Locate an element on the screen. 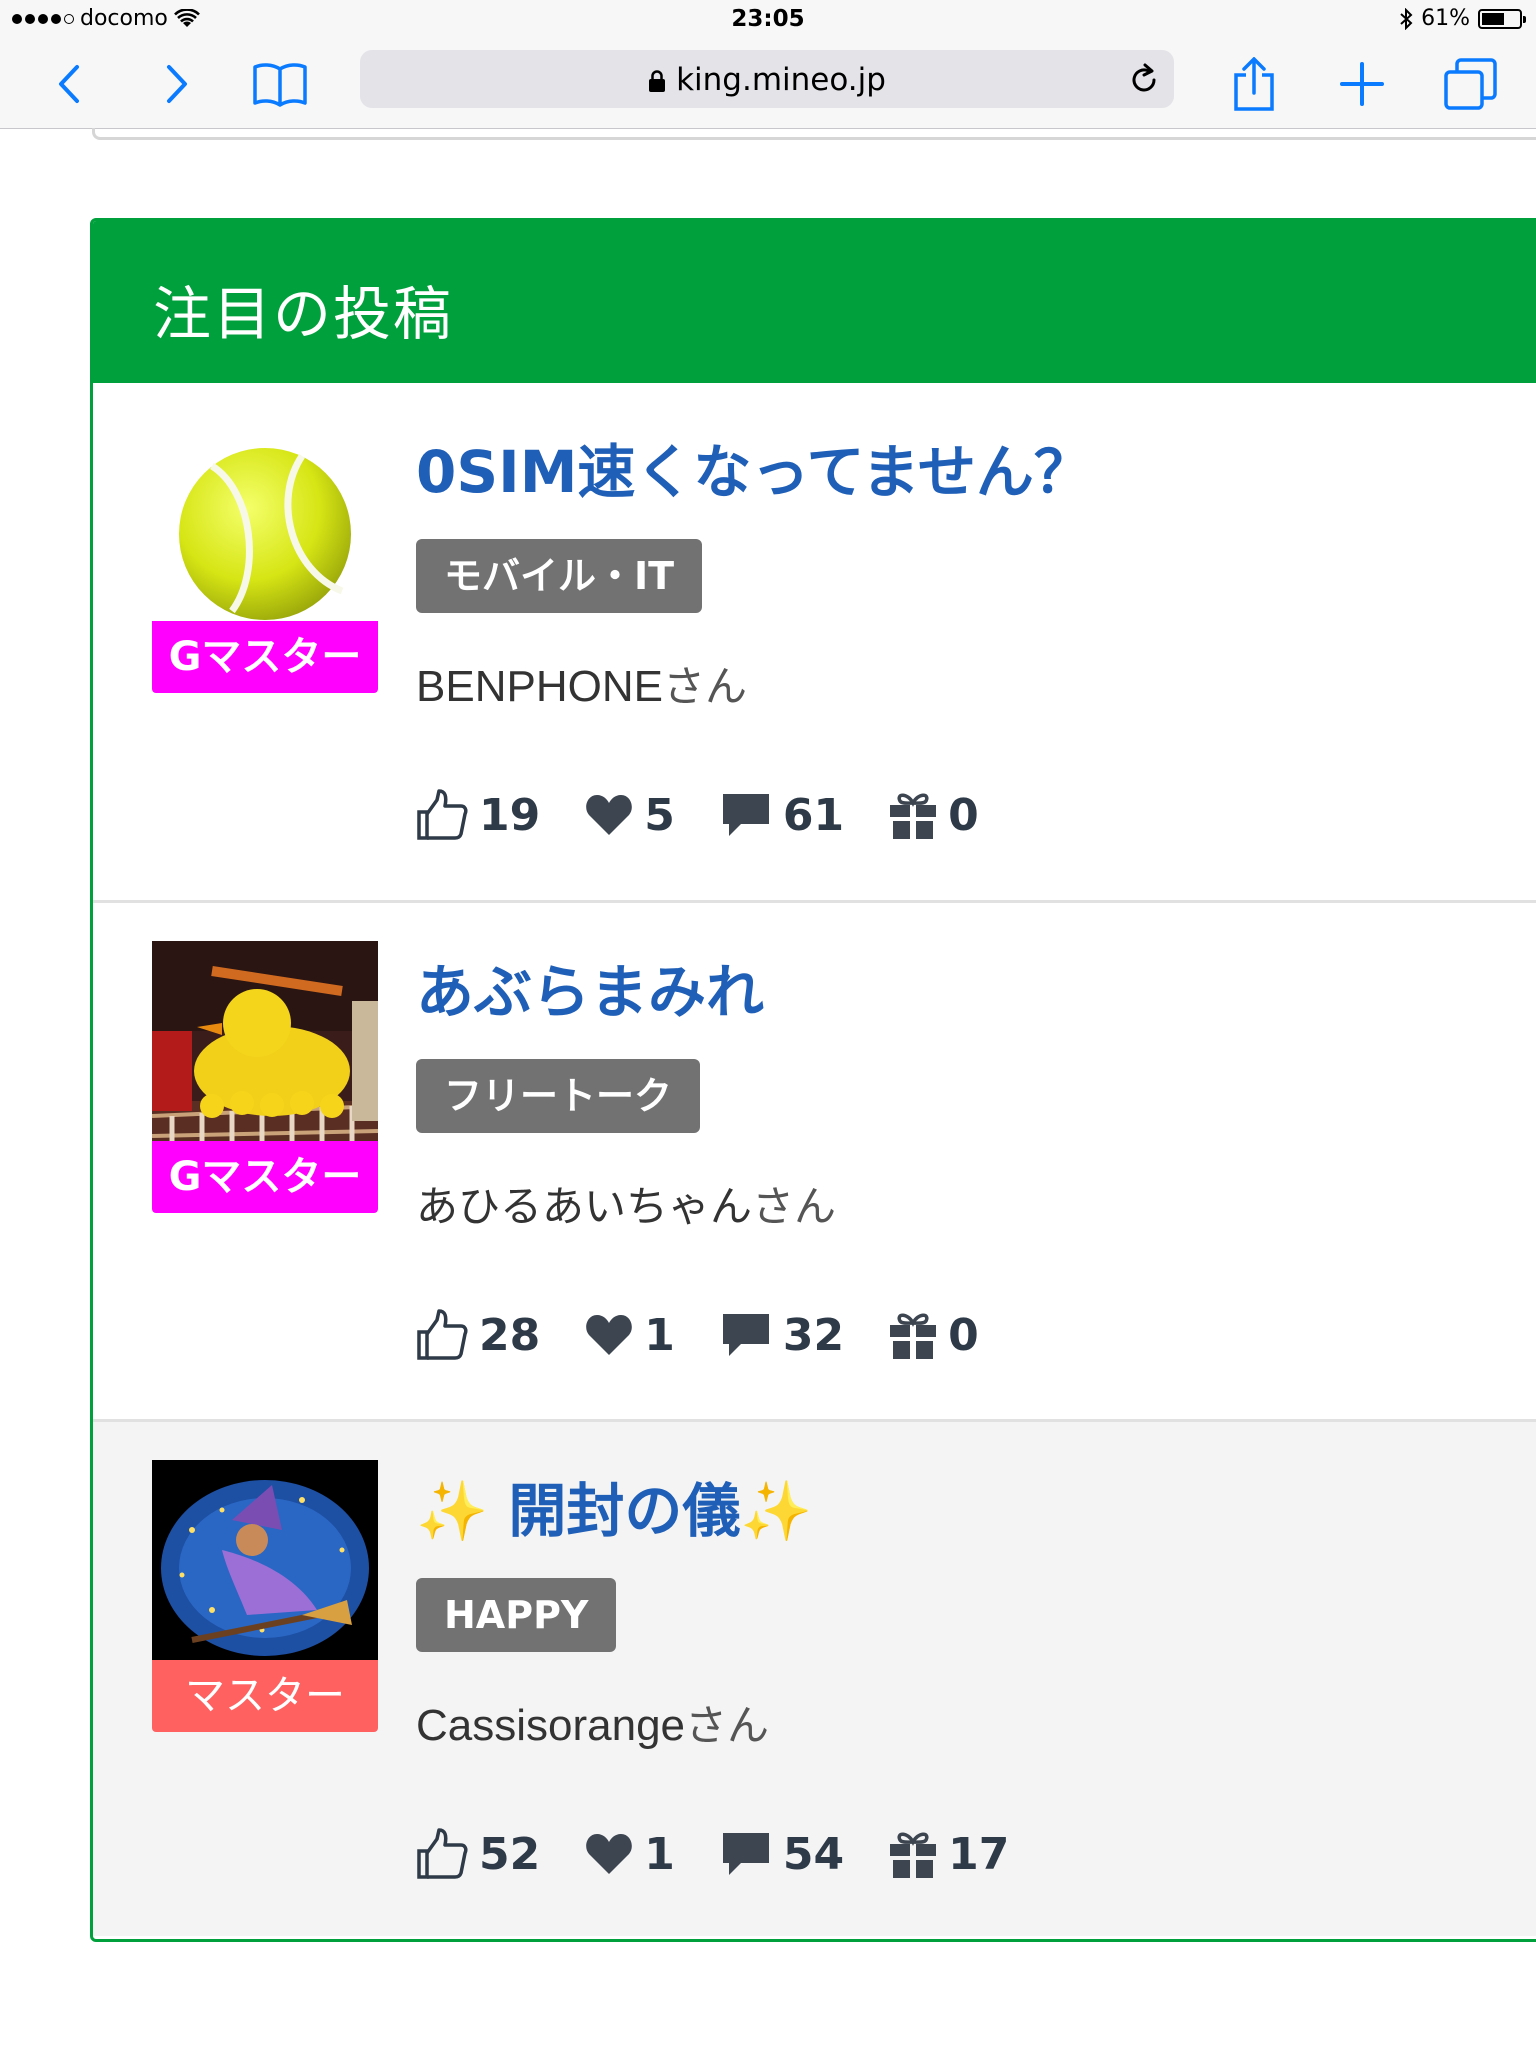 Image resolution: width=1536 pixels, height=2048 pixels. post-stats: 19 5 61 0 is located at coordinates (719, 815).